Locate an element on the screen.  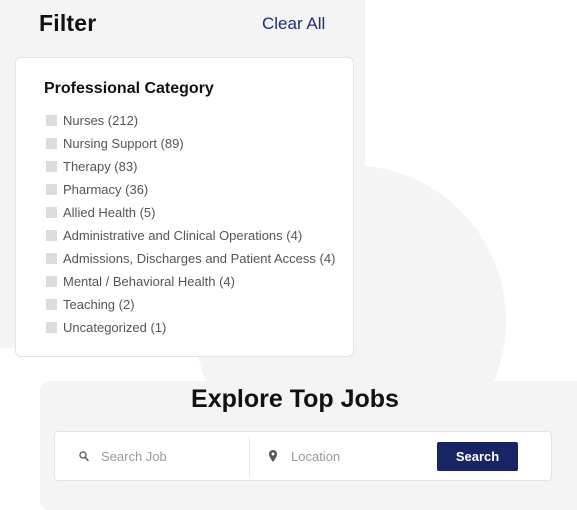
search-job-input is located at coordinates (171, 456).